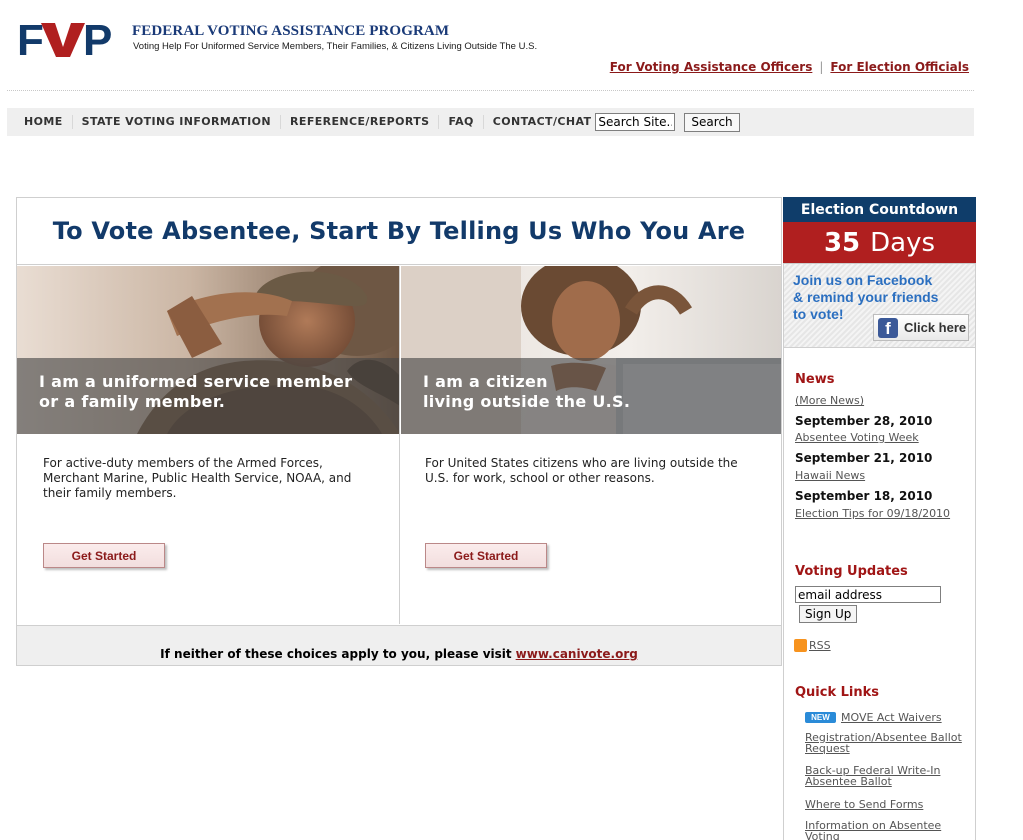 The width and height of the screenshot is (1023, 840). I want to click on search-button: Search, so click(712, 122).